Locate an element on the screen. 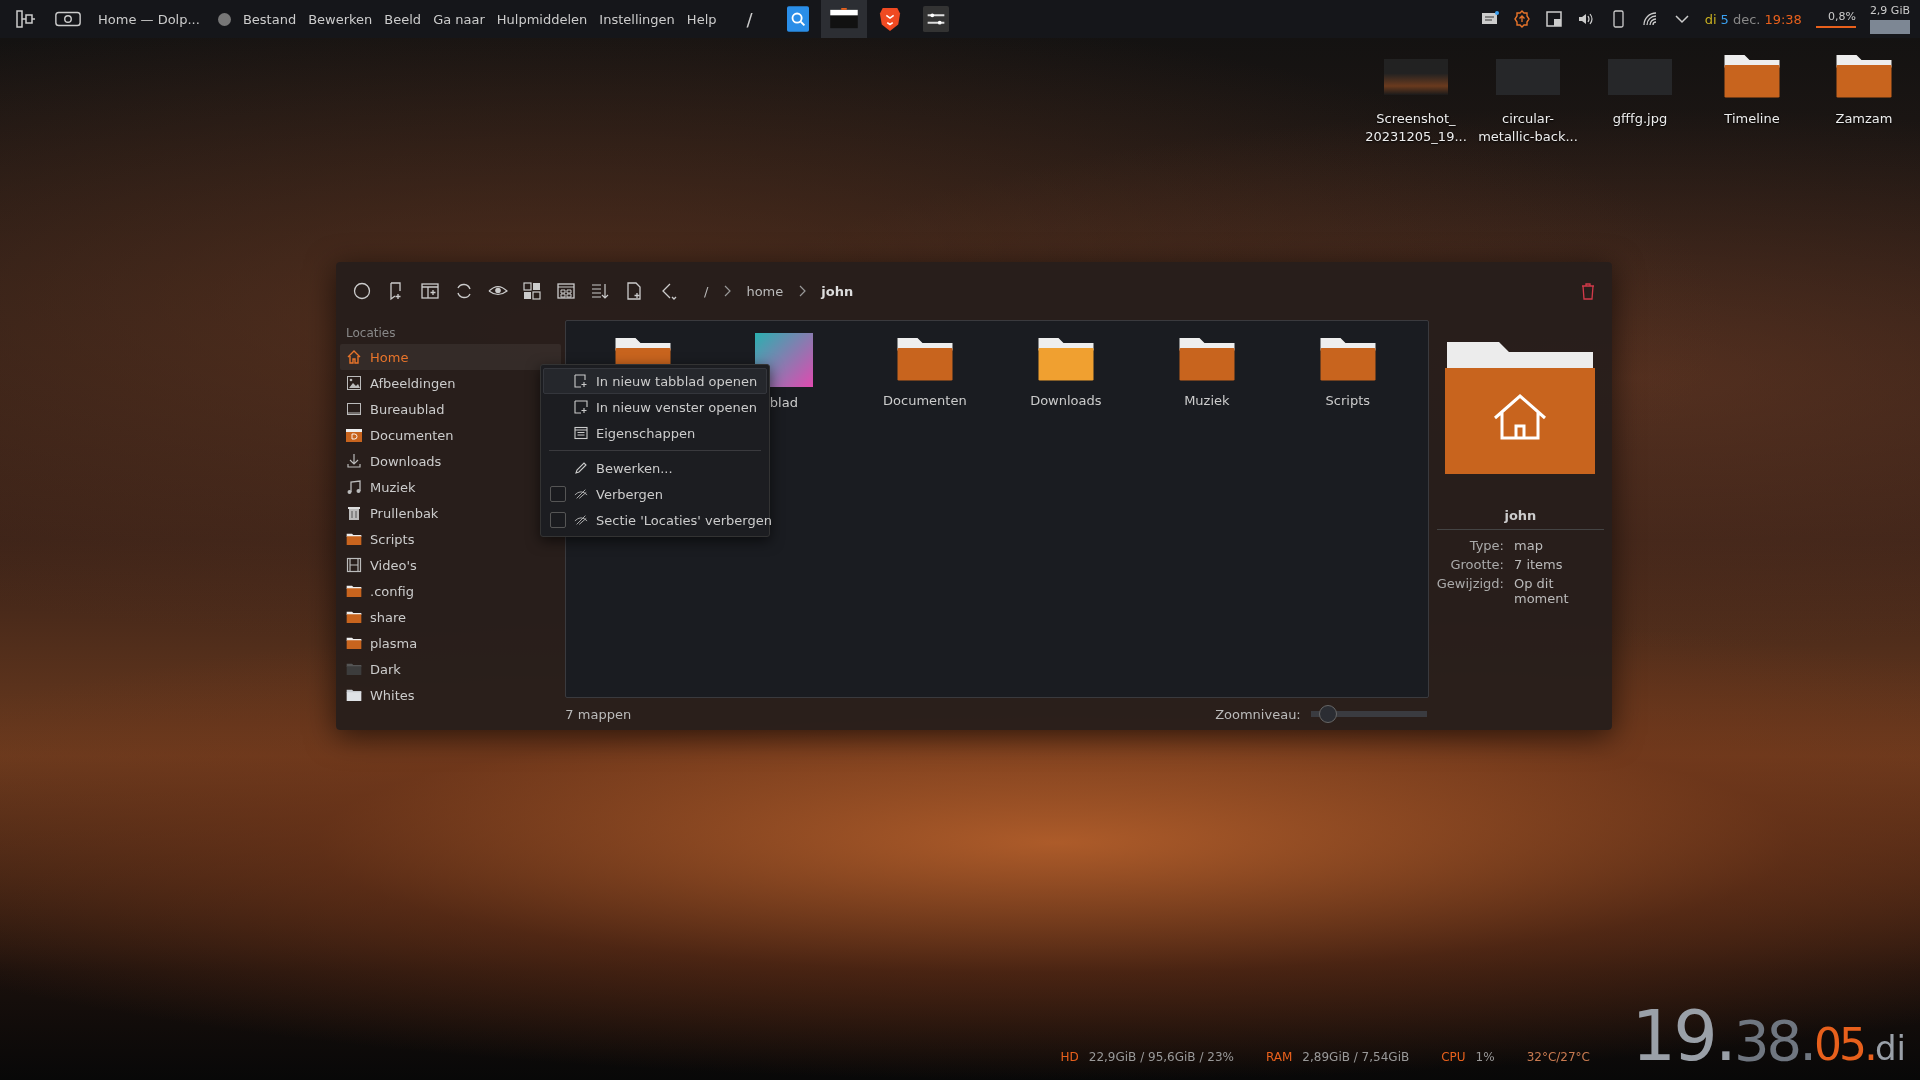  circle-icon is located at coordinates (362, 291).